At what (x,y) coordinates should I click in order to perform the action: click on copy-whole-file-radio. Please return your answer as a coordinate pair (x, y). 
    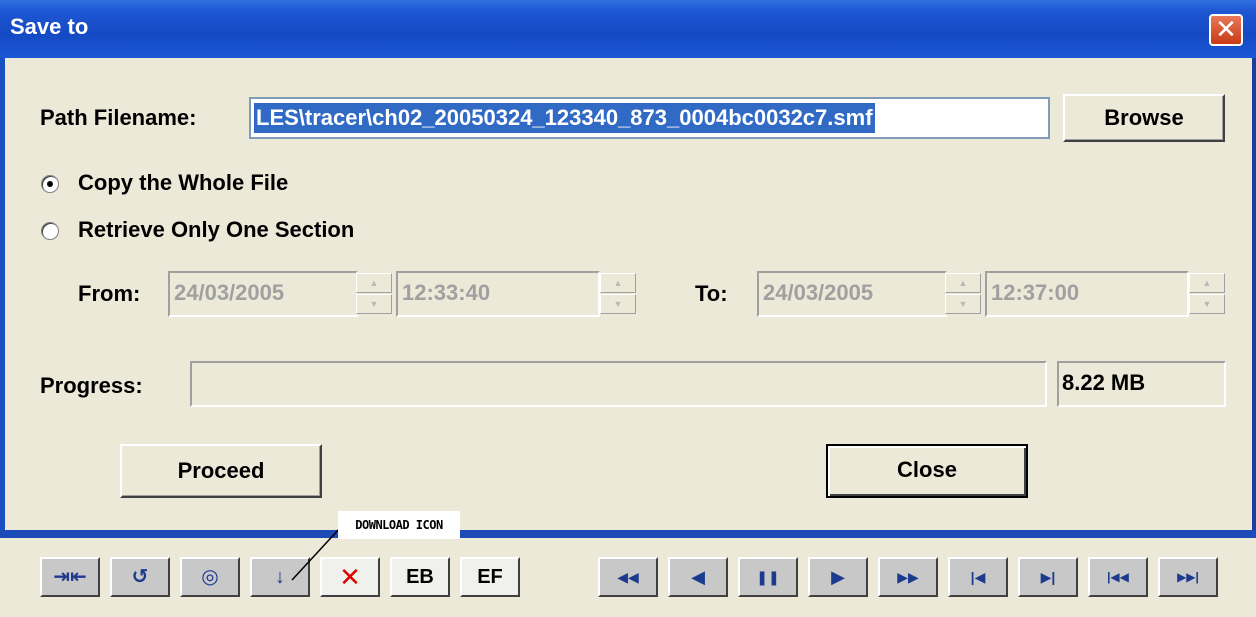
    Looking at the image, I should click on (50, 184).